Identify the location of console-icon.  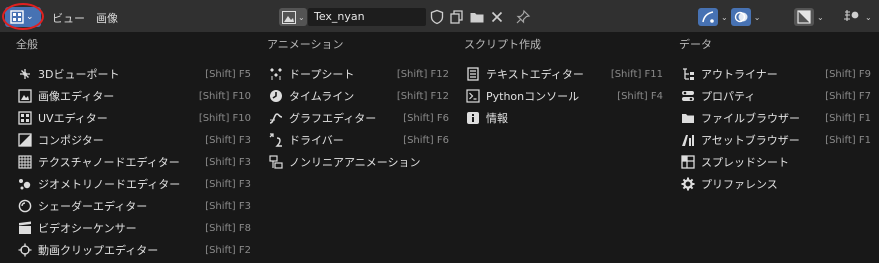
(473, 96).